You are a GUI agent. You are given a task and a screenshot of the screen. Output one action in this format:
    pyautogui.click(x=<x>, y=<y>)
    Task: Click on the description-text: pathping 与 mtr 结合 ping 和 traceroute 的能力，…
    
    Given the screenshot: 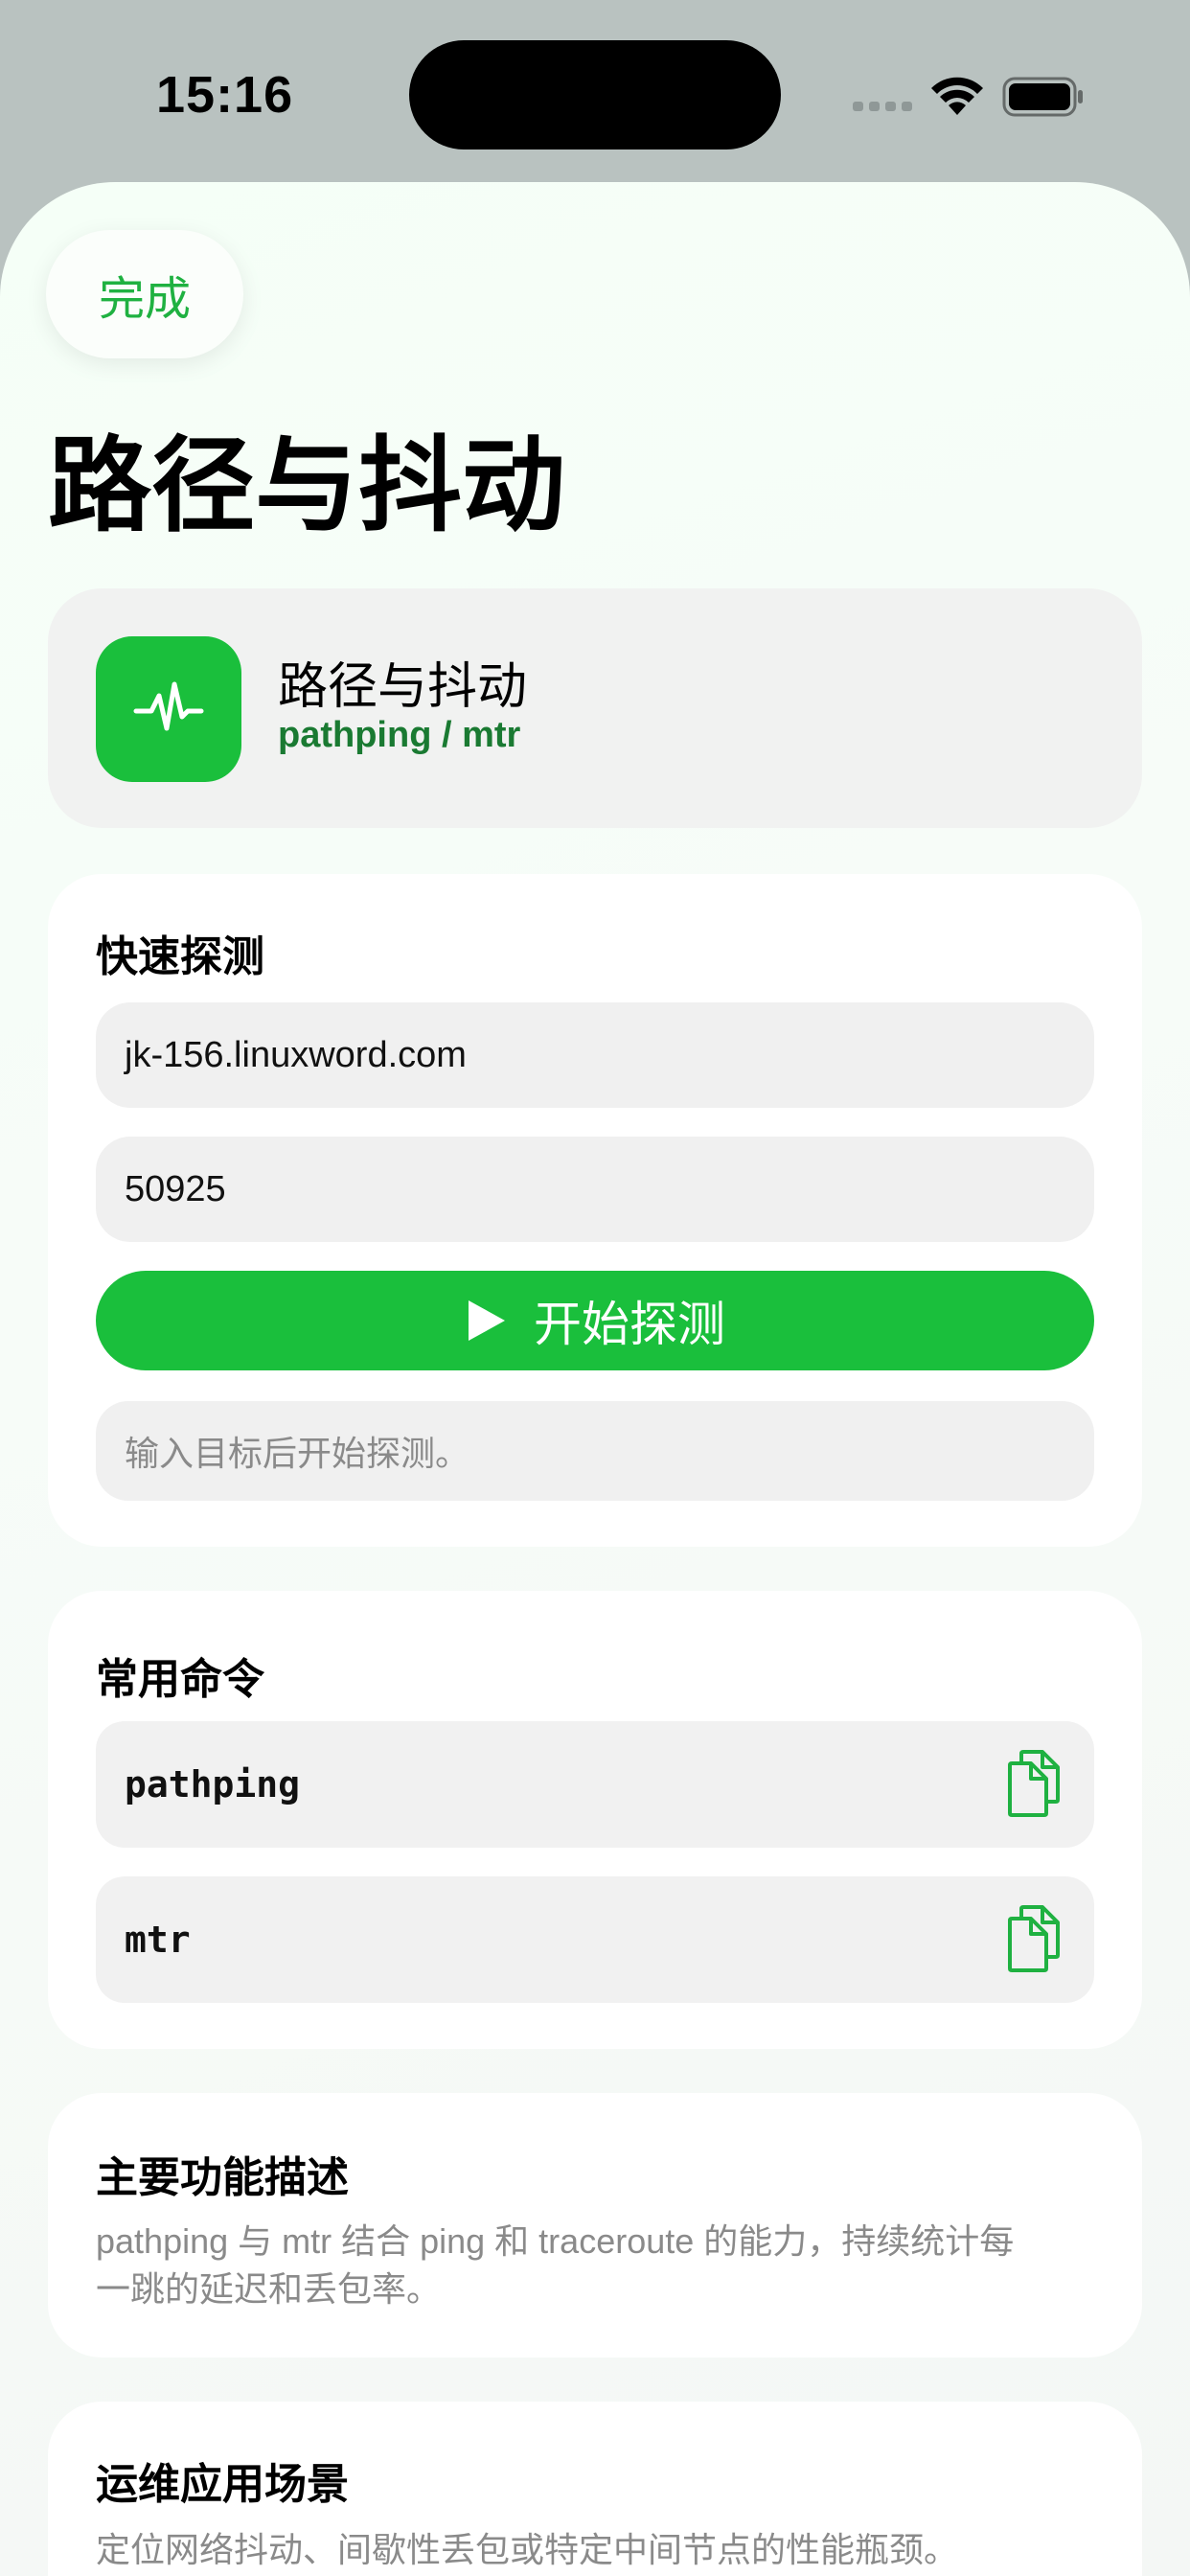 What is the action you would take?
    pyautogui.click(x=595, y=2265)
    